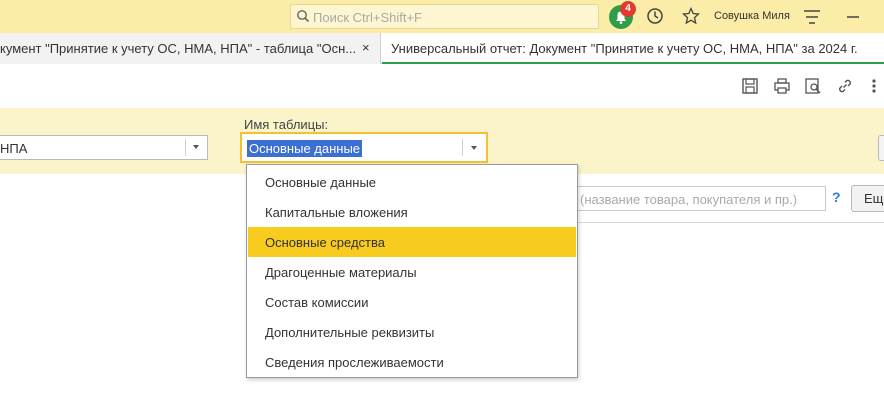 This screenshot has height=417, width=884. What do you see at coordinates (881, 148) in the screenshot?
I see `right-panel-button` at bounding box center [881, 148].